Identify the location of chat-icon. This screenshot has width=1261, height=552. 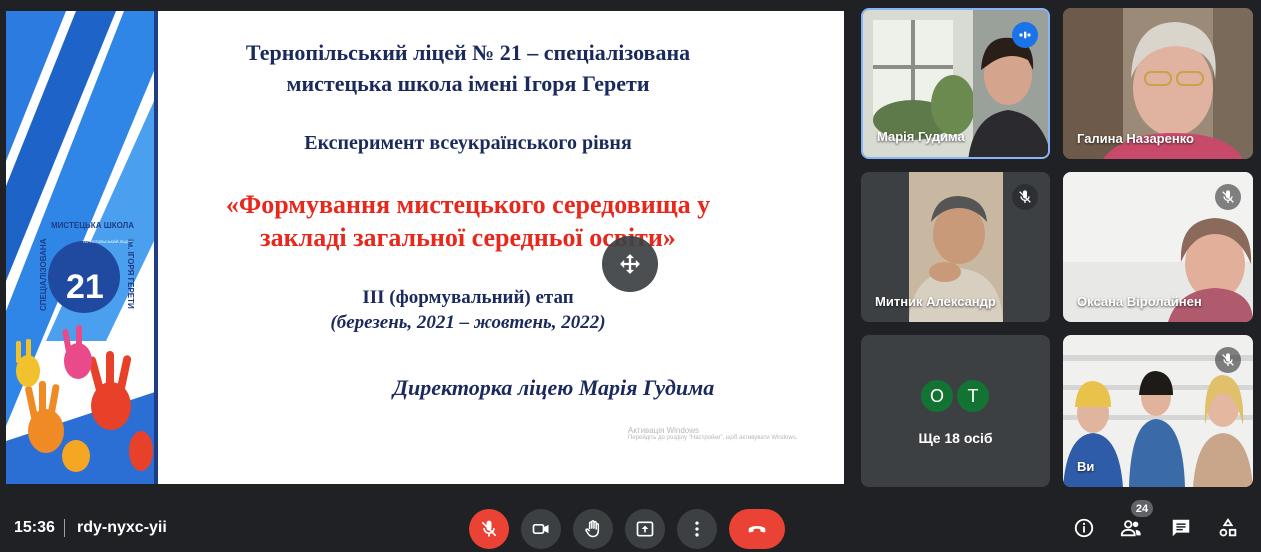
(1181, 528).